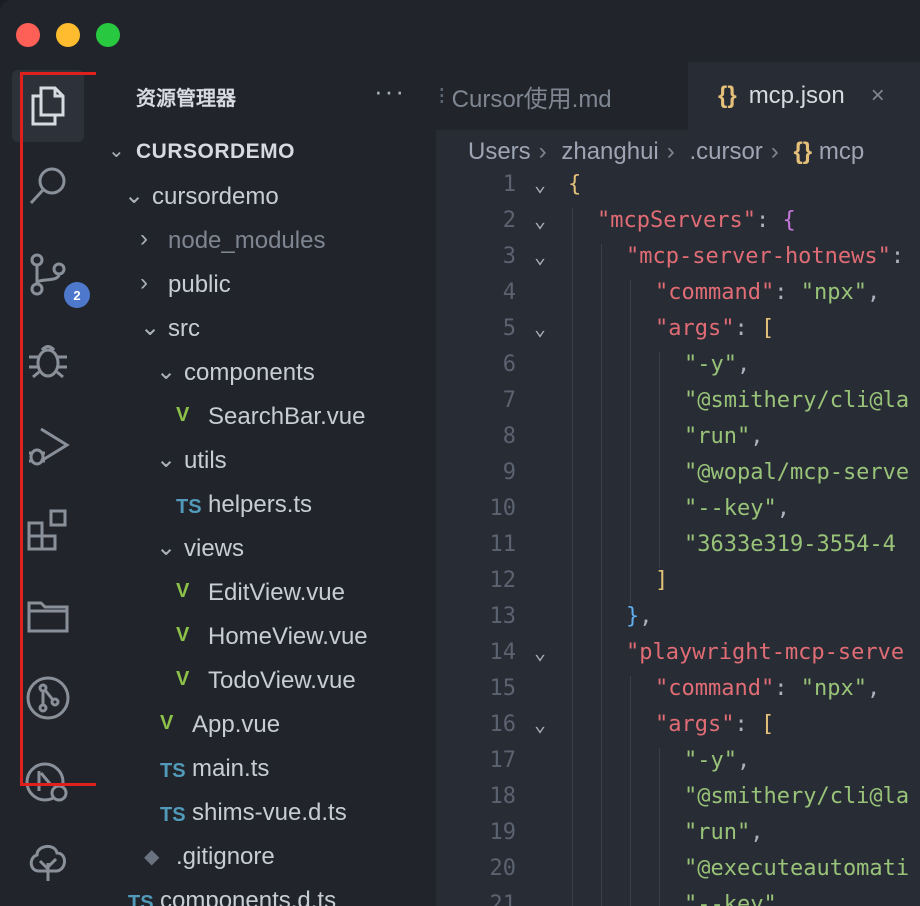 Image resolution: width=920 pixels, height=906 pixels. What do you see at coordinates (678, 298) in the screenshot?
I see `code-line: 4 "command": "npx",` at bounding box center [678, 298].